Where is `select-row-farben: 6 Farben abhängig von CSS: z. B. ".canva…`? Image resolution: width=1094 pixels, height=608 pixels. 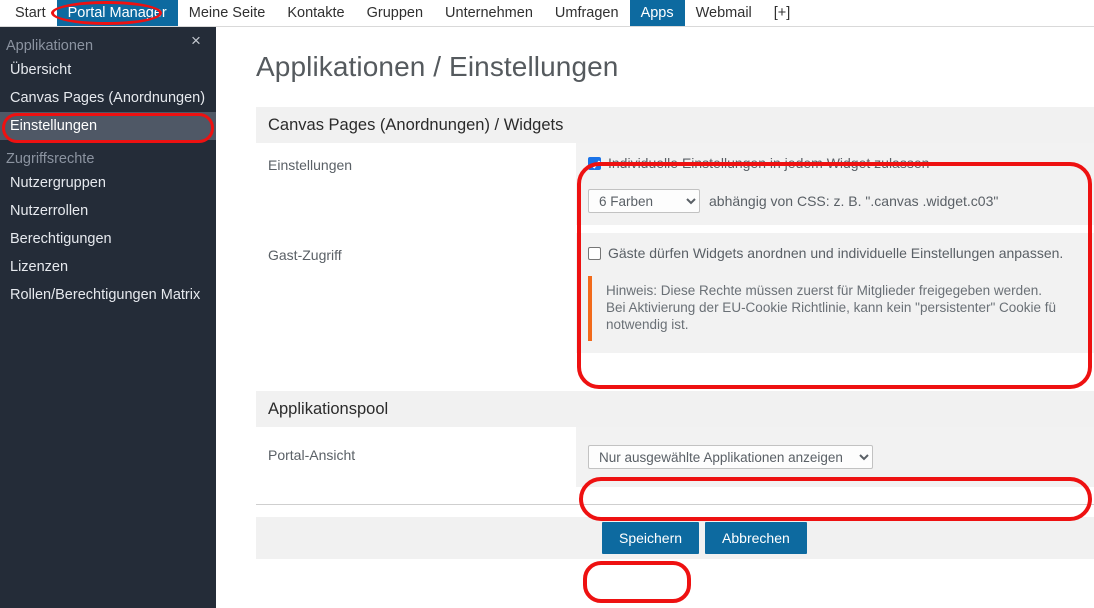
select-row-farben: 6 Farben abhängig von CSS: z. B. ".canva… is located at coordinates (841, 201).